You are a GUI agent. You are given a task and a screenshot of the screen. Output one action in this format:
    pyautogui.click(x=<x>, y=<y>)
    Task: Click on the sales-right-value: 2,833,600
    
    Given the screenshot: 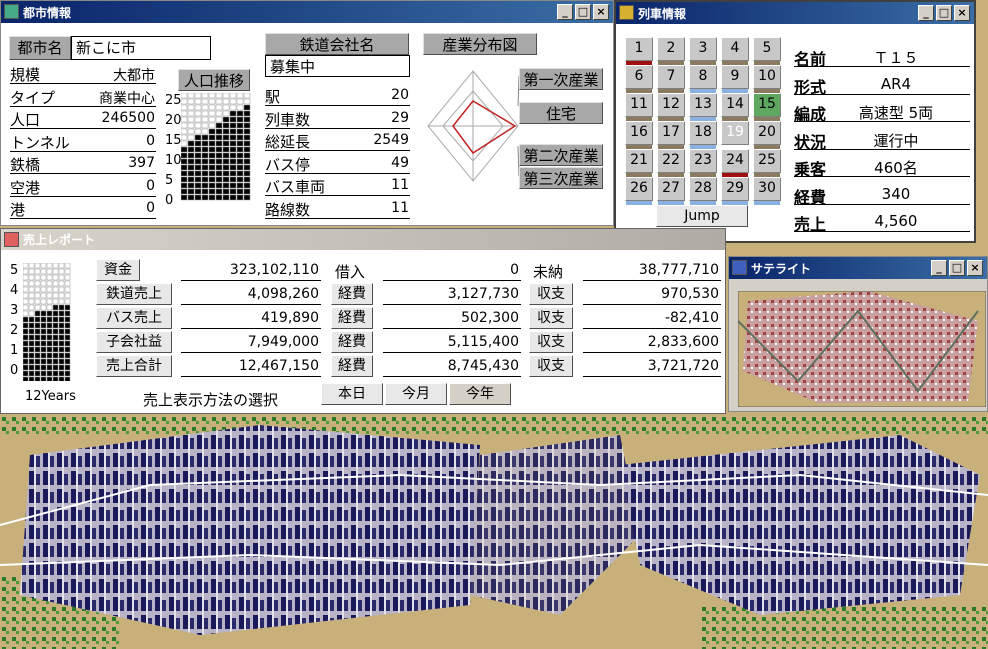 What is the action you would take?
    pyautogui.click(x=683, y=342)
    